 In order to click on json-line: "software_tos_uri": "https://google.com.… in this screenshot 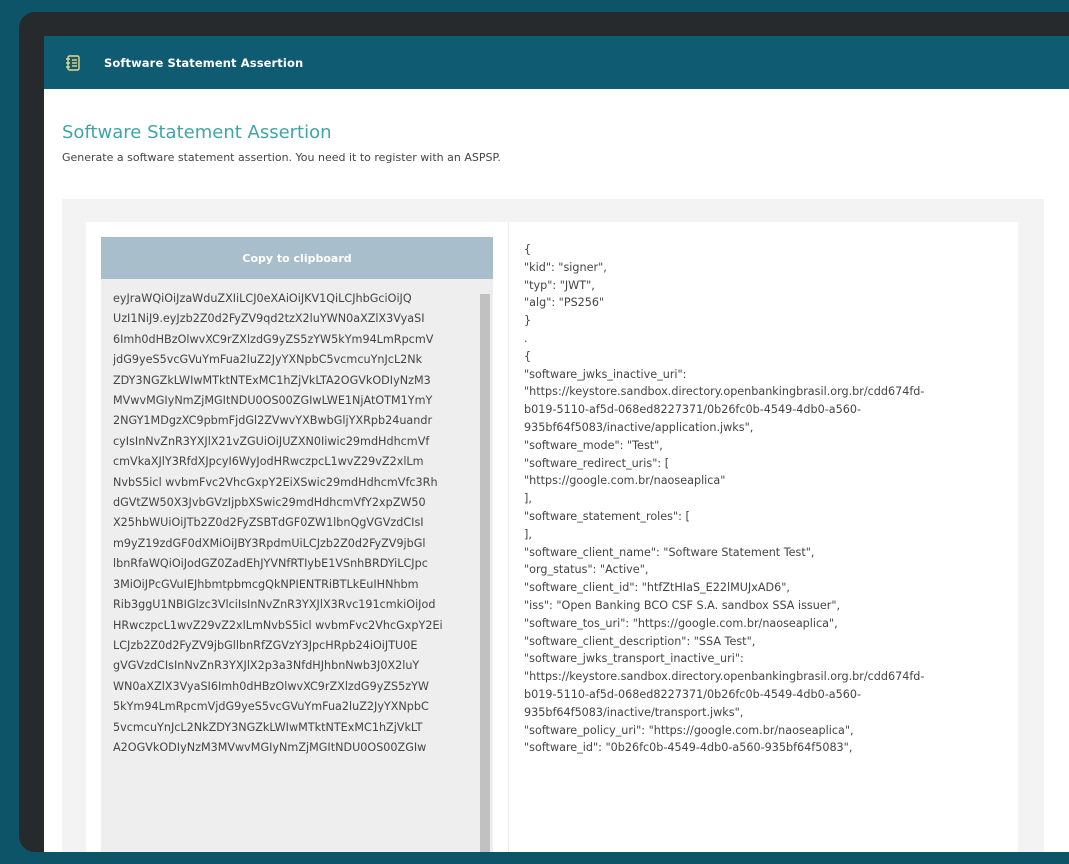, I will do `click(681, 623)`.